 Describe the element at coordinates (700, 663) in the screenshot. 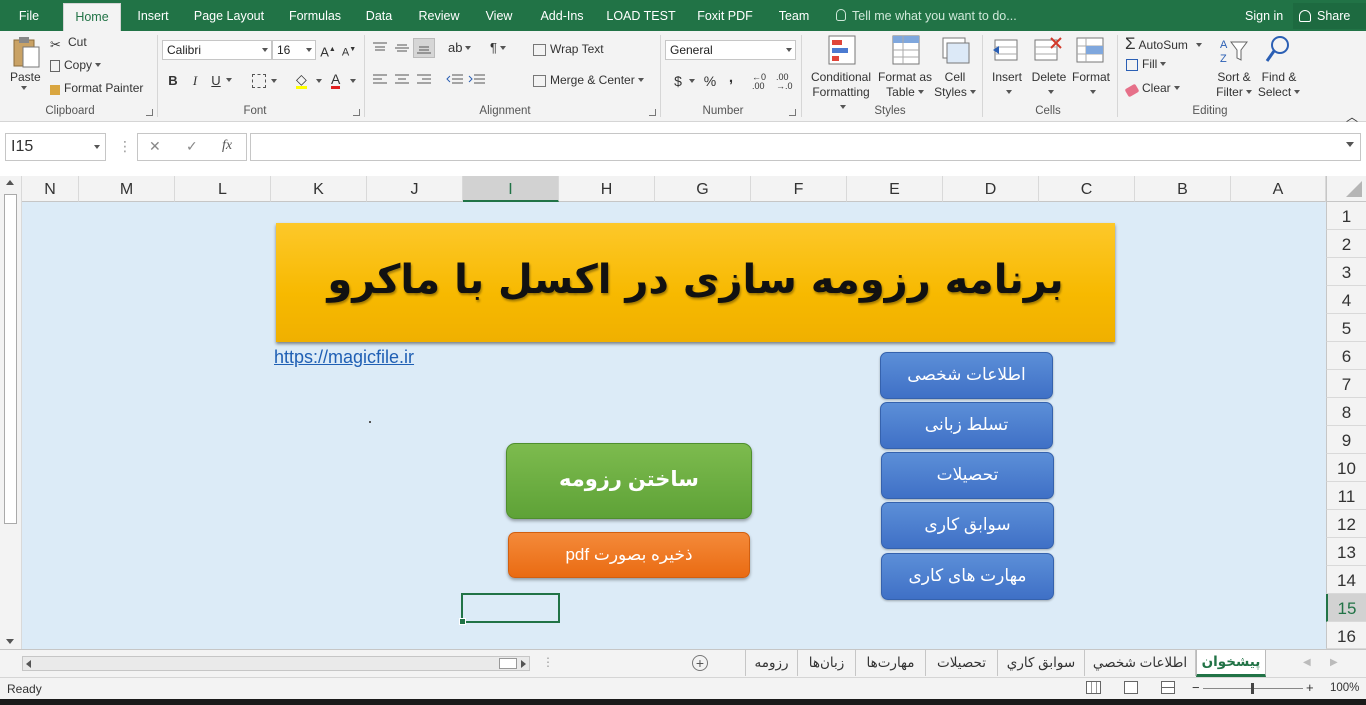

I see `add-sheet-icon: +` at that location.